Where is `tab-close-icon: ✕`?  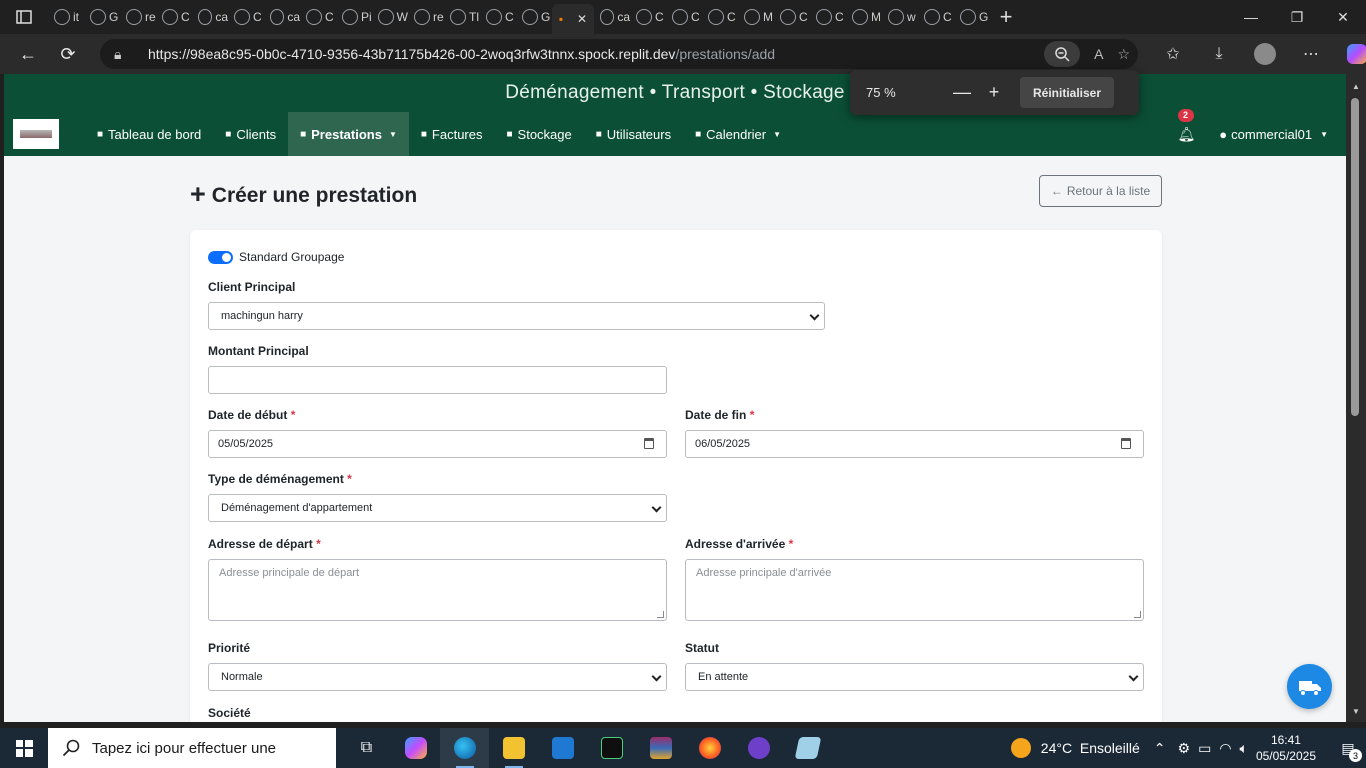
tab-close-icon: ✕ is located at coordinates (582, 19).